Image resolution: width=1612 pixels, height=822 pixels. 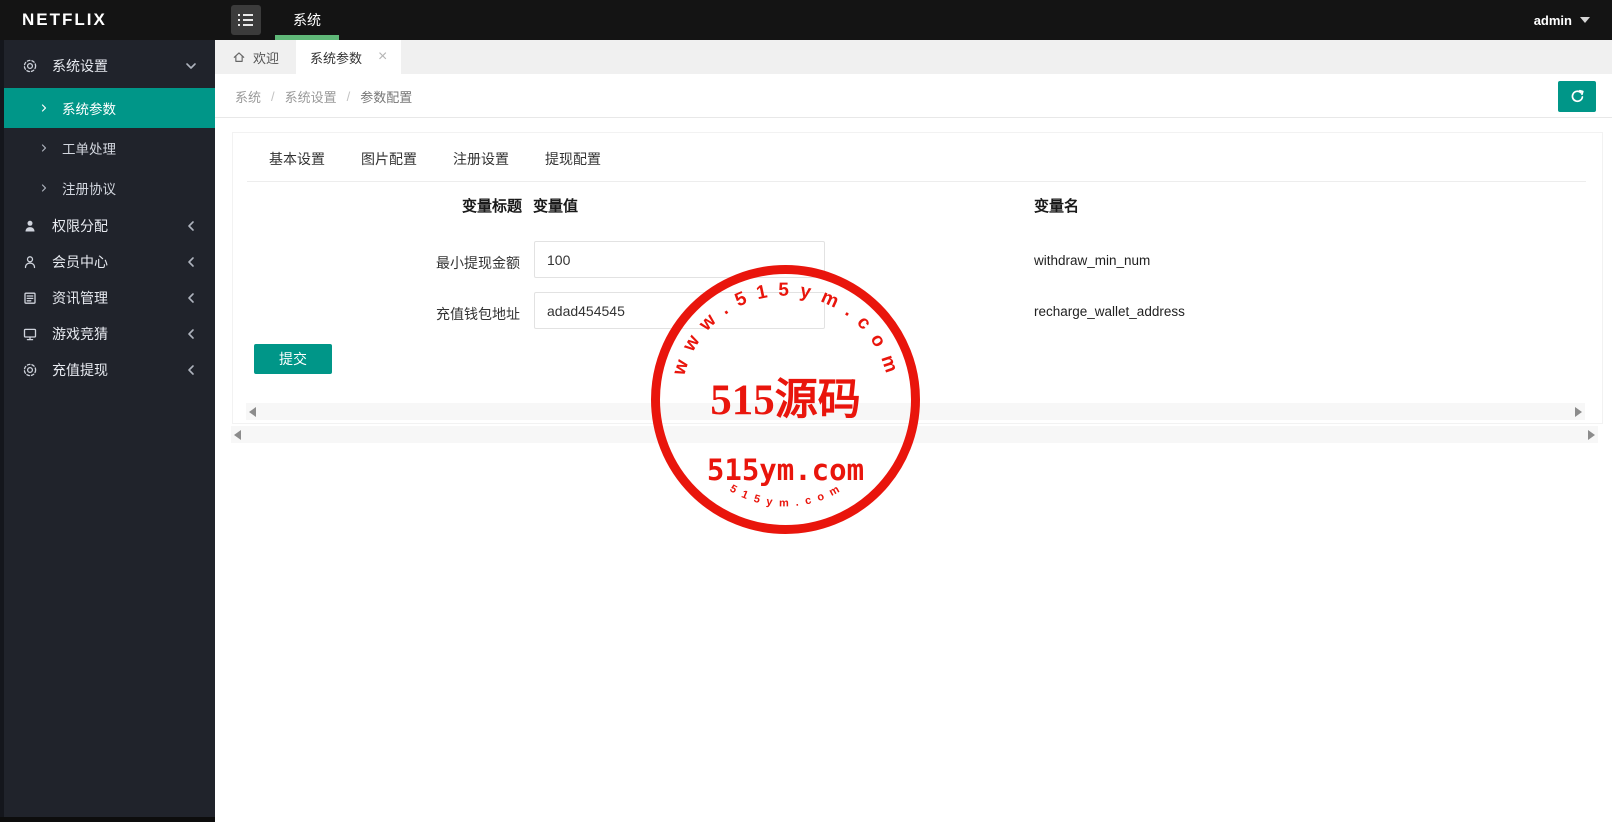 What do you see at coordinates (266, 58) in the screenshot?
I see `tab-label: 欢迎` at bounding box center [266, 58].